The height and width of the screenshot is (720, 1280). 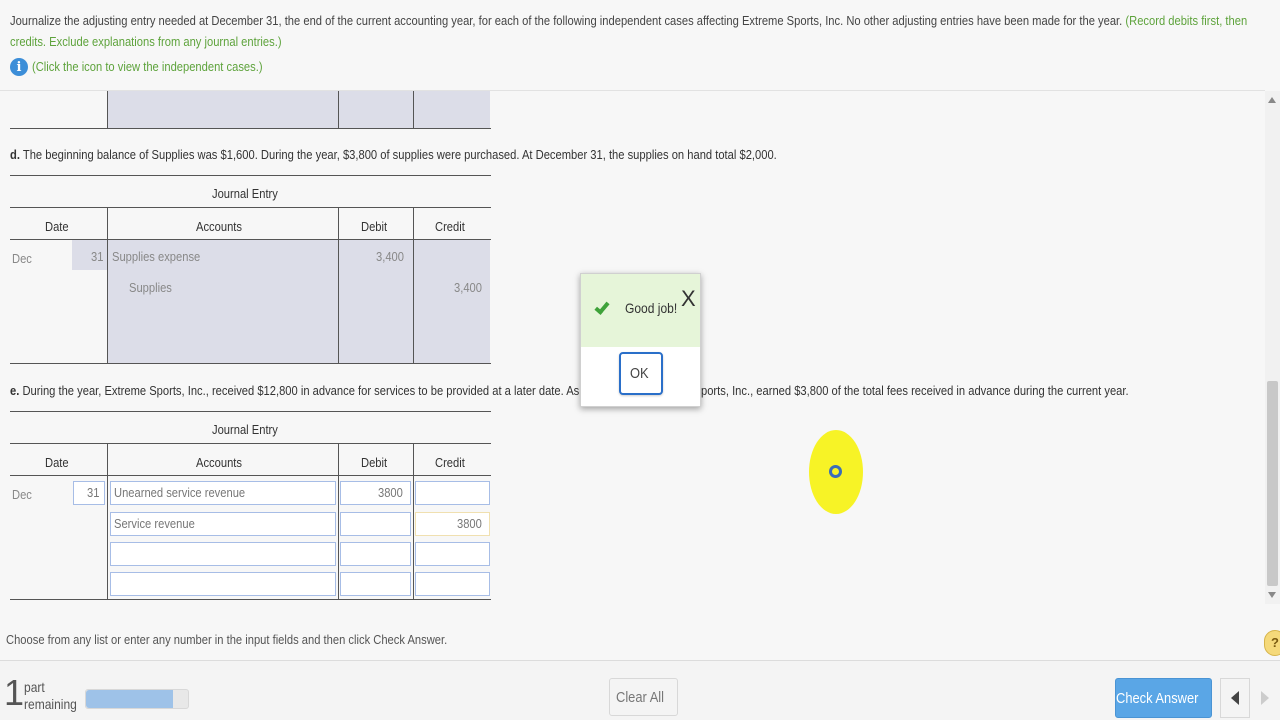 What do you see at coordinates (449, 226) in the screenshot?
I see `case-d-header-credit: Credit` at bounding box center [449, 226].